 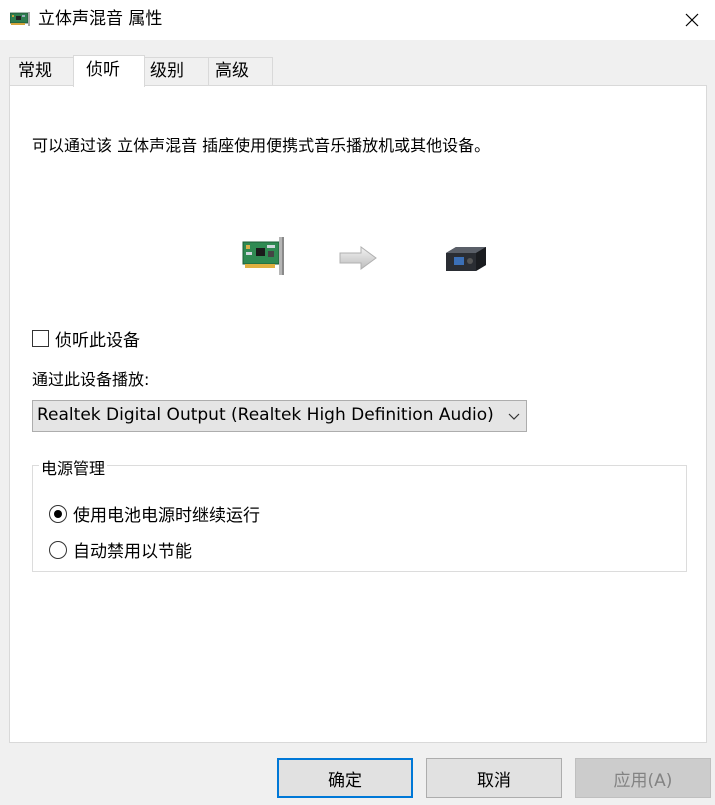 What do you see at coordinates (514, 416) in the screenshot?
I see `chevron-down-icon` at bounding box center [514, 416].